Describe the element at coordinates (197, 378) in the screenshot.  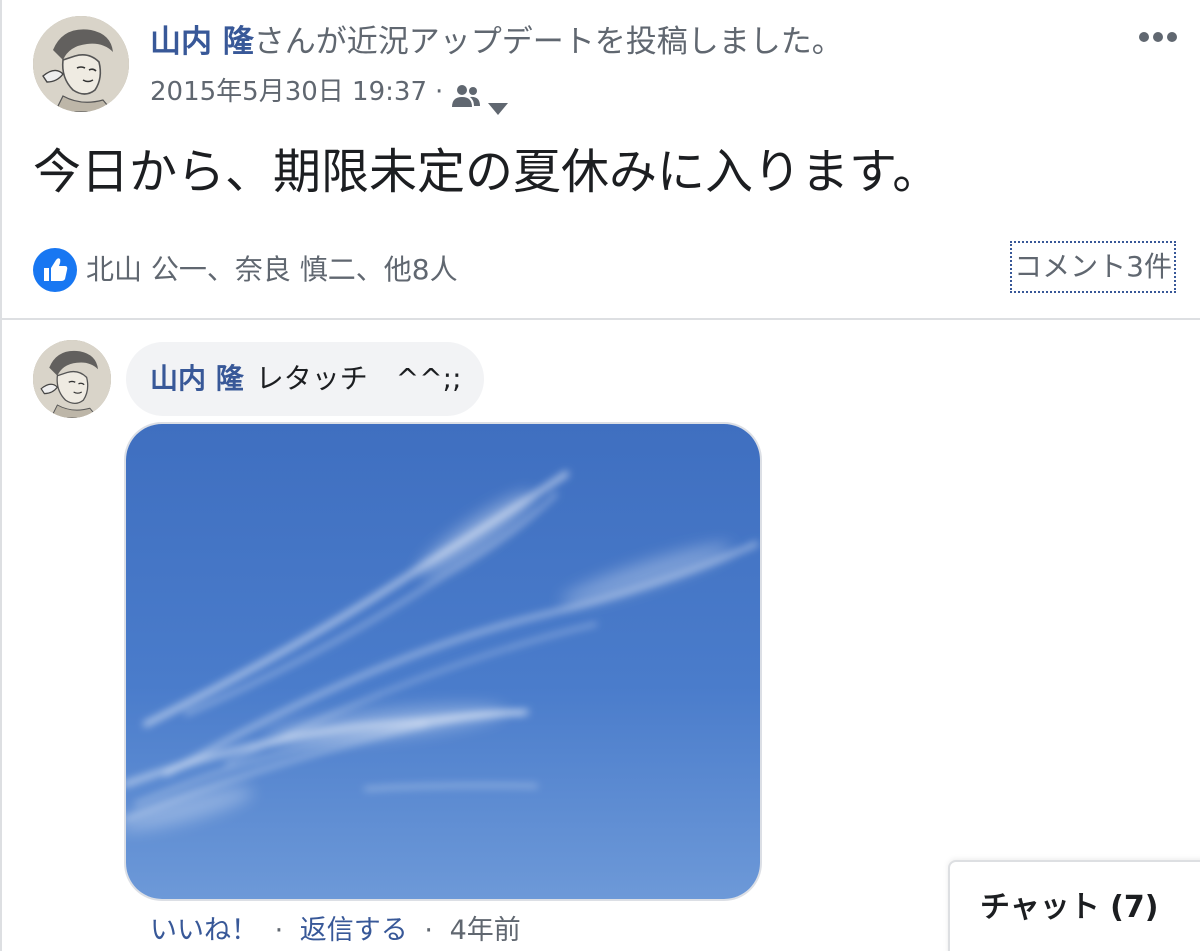
I see `comment-author-link: 山内 隆` at that location.